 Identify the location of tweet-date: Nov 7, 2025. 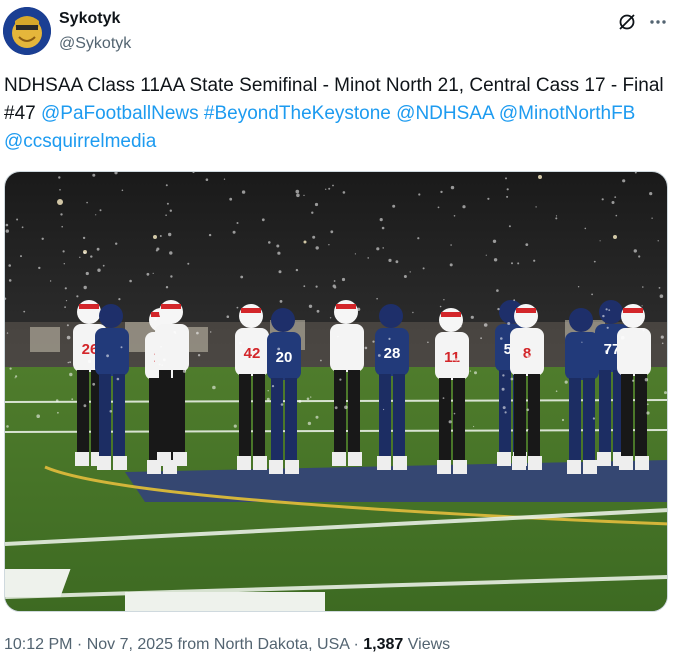
(130, 644).